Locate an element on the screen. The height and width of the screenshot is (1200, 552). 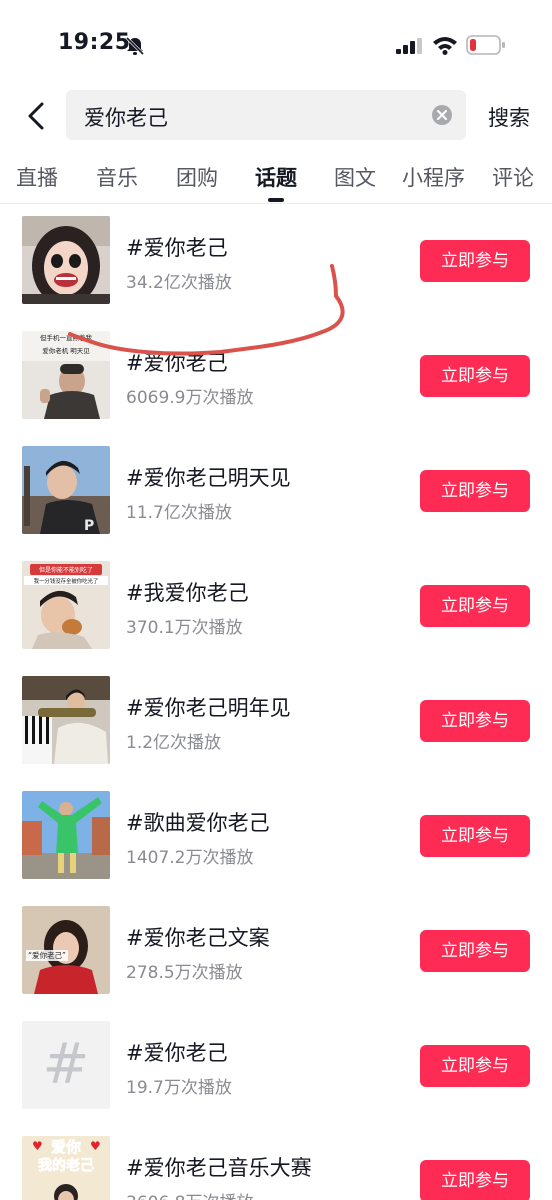
status-time: 19:25 is located at coordinates (94, 42).